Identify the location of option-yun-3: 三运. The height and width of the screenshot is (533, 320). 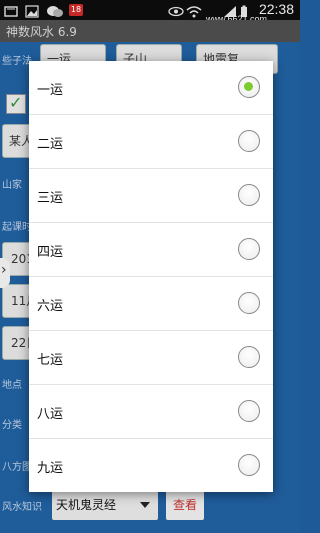
(151, 196).